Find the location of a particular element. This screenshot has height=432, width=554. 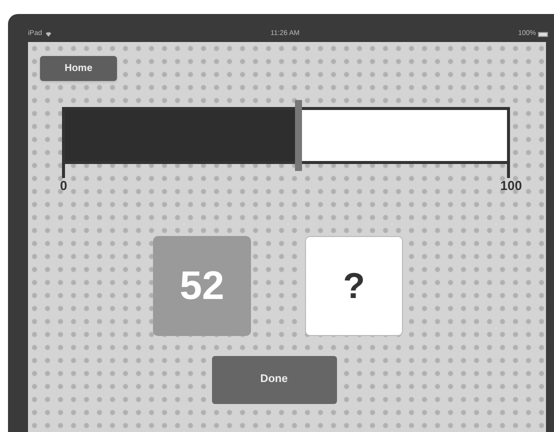

slider is located at coordinates (286, 135).